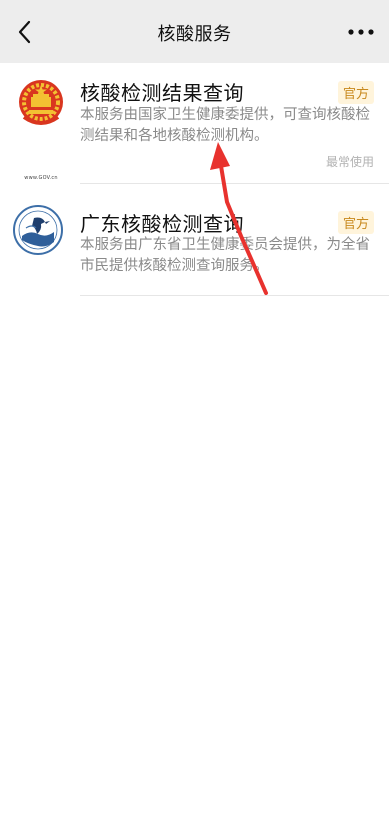  What do you see at coordinates (349, 162) in the screenshot?
I see `most-used-label: 最常使用` at bounding box center [349, 162].